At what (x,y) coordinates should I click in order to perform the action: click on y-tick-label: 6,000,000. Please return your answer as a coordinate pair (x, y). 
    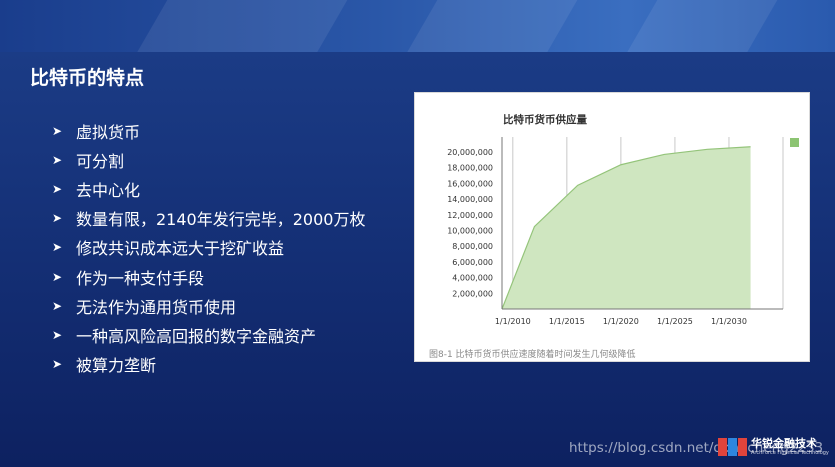
    Looking at the image, I should click on (472, 262).